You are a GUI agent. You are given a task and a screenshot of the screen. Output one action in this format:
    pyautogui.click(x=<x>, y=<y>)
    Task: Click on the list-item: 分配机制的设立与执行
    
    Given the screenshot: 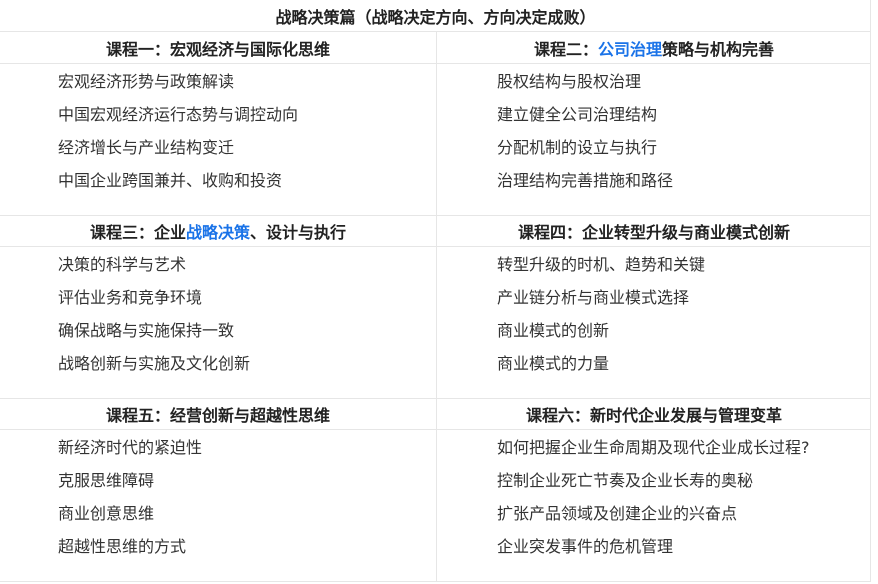 What is the action you would take?
    pyautogui.click(x=577, y=147)
    